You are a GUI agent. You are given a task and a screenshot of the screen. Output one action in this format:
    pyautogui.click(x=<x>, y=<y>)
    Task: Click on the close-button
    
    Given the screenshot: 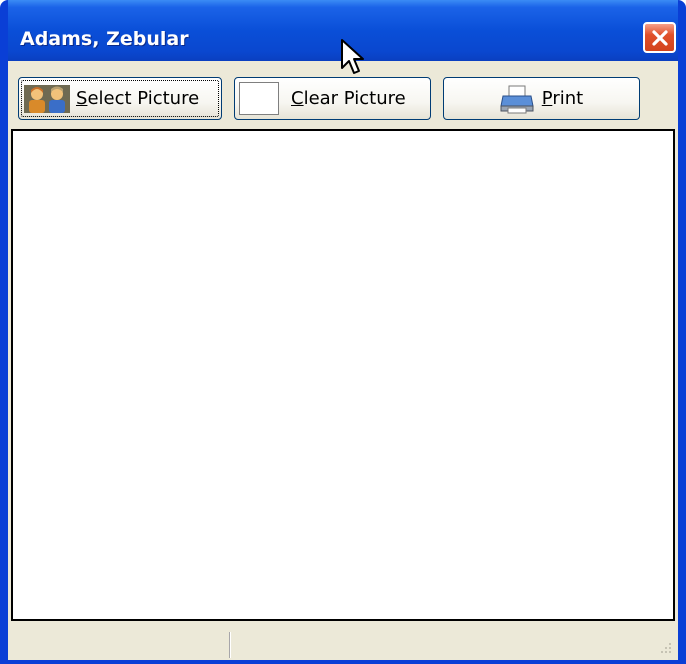 What is the action you would take?
    pyautogui.click(x=659, y=37)
    